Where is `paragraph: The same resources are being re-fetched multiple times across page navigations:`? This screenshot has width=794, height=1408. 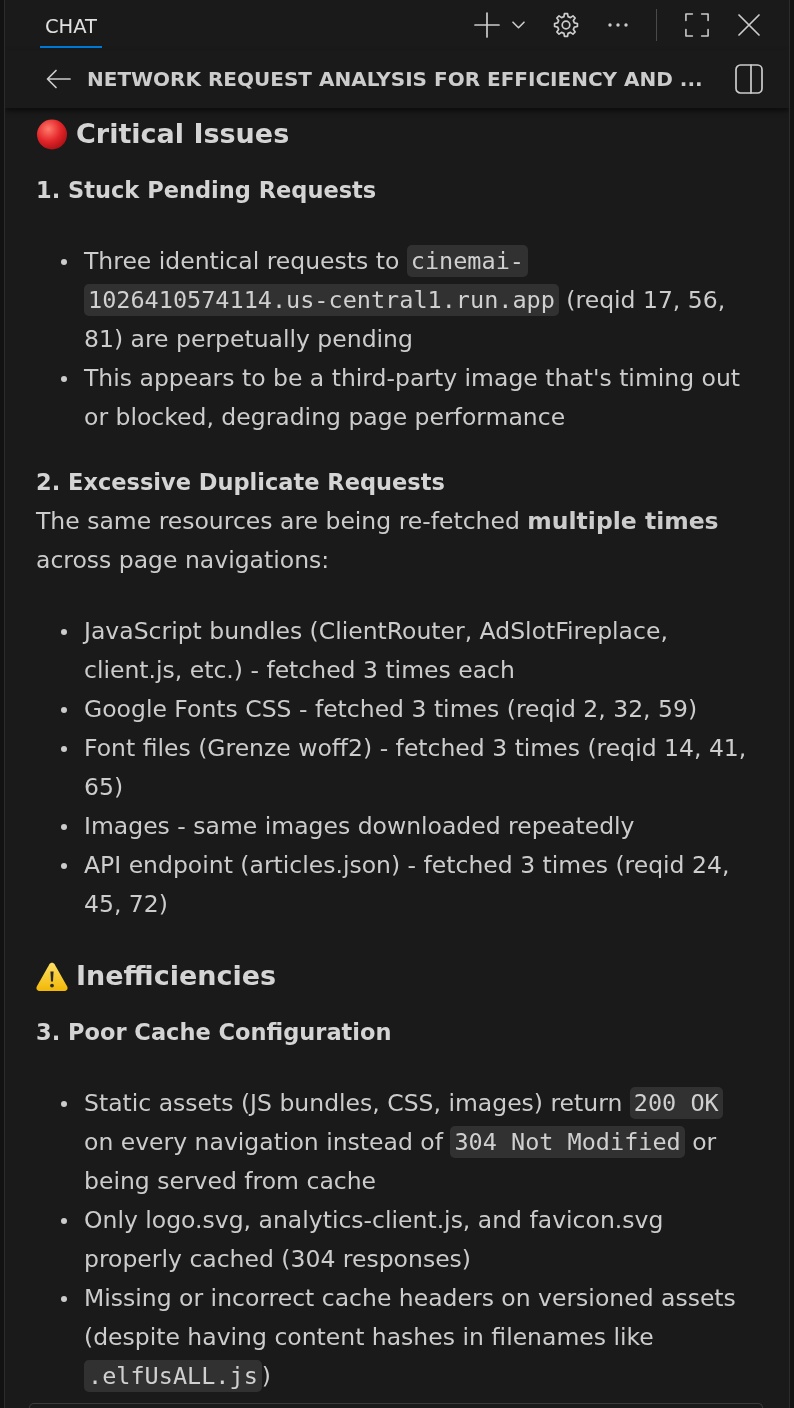 paragraph: The same resources are being re-fetched multiple times across page navigations: is located at coordinates (378, 541).